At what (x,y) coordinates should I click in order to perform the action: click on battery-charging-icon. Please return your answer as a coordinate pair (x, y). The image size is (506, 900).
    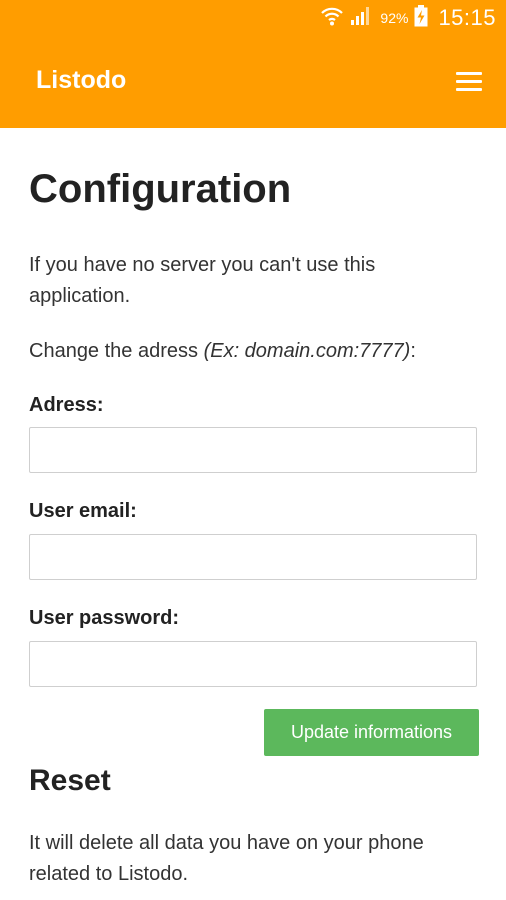
    Looking at the image, I should click on (421, 18).